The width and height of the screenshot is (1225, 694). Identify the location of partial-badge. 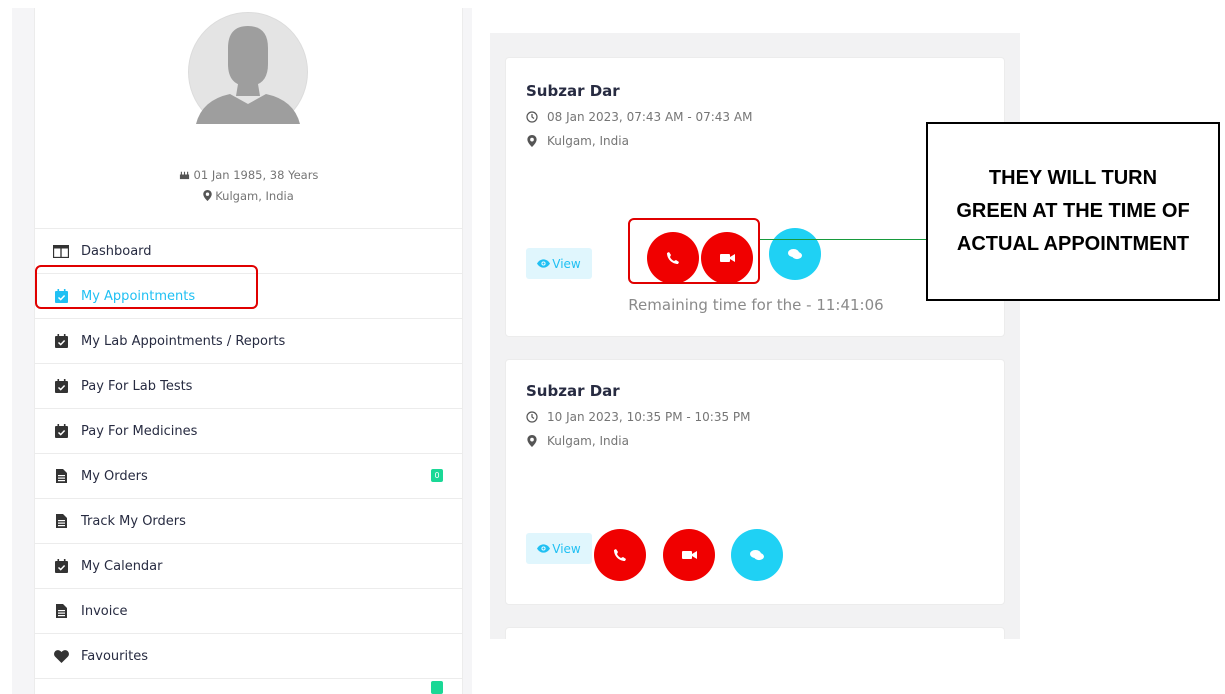
(437, 687).